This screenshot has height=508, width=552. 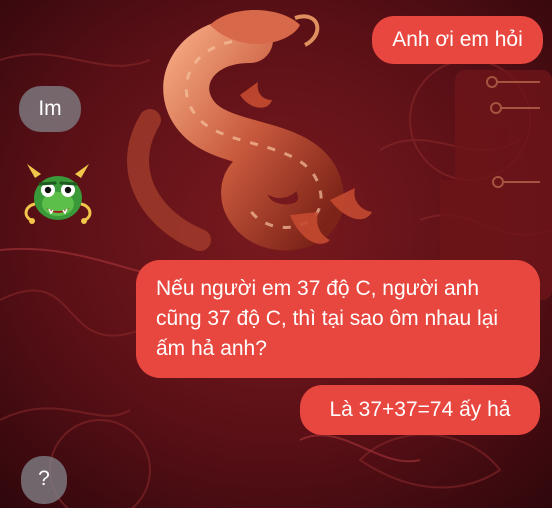 What do you see at coordinates (44, 480) in the screenshot?
I see `message-received-2: ?` at bounding box center [44, 480].